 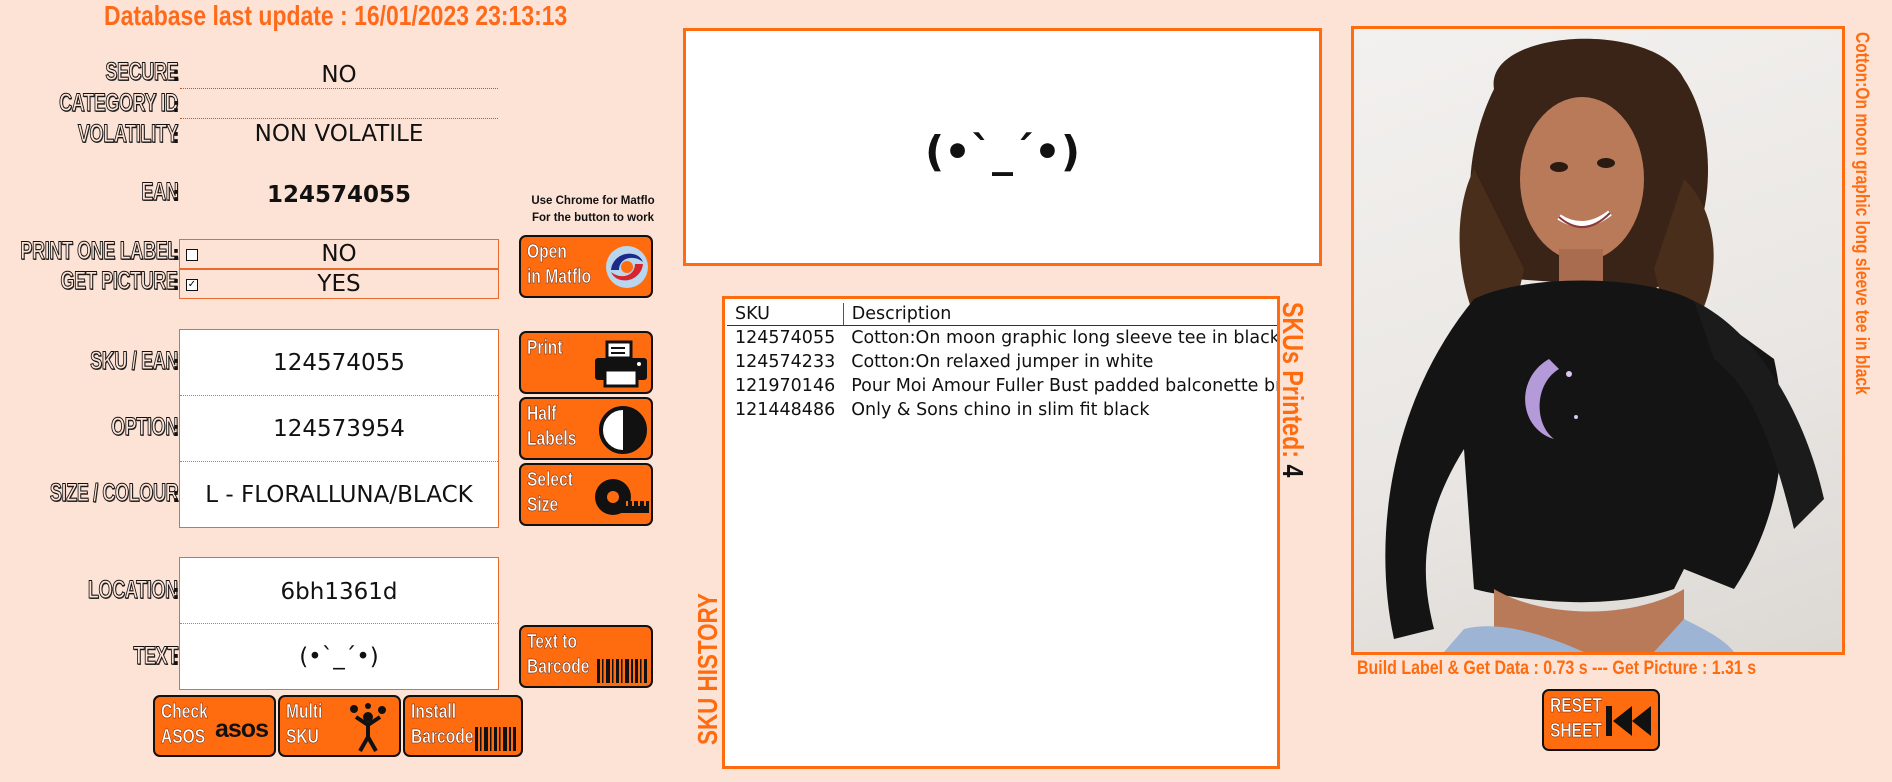 What do you see at coordinates (339, 75) in the screenshot?
I see `secure-value: NO` at bounding box center [339, 75].